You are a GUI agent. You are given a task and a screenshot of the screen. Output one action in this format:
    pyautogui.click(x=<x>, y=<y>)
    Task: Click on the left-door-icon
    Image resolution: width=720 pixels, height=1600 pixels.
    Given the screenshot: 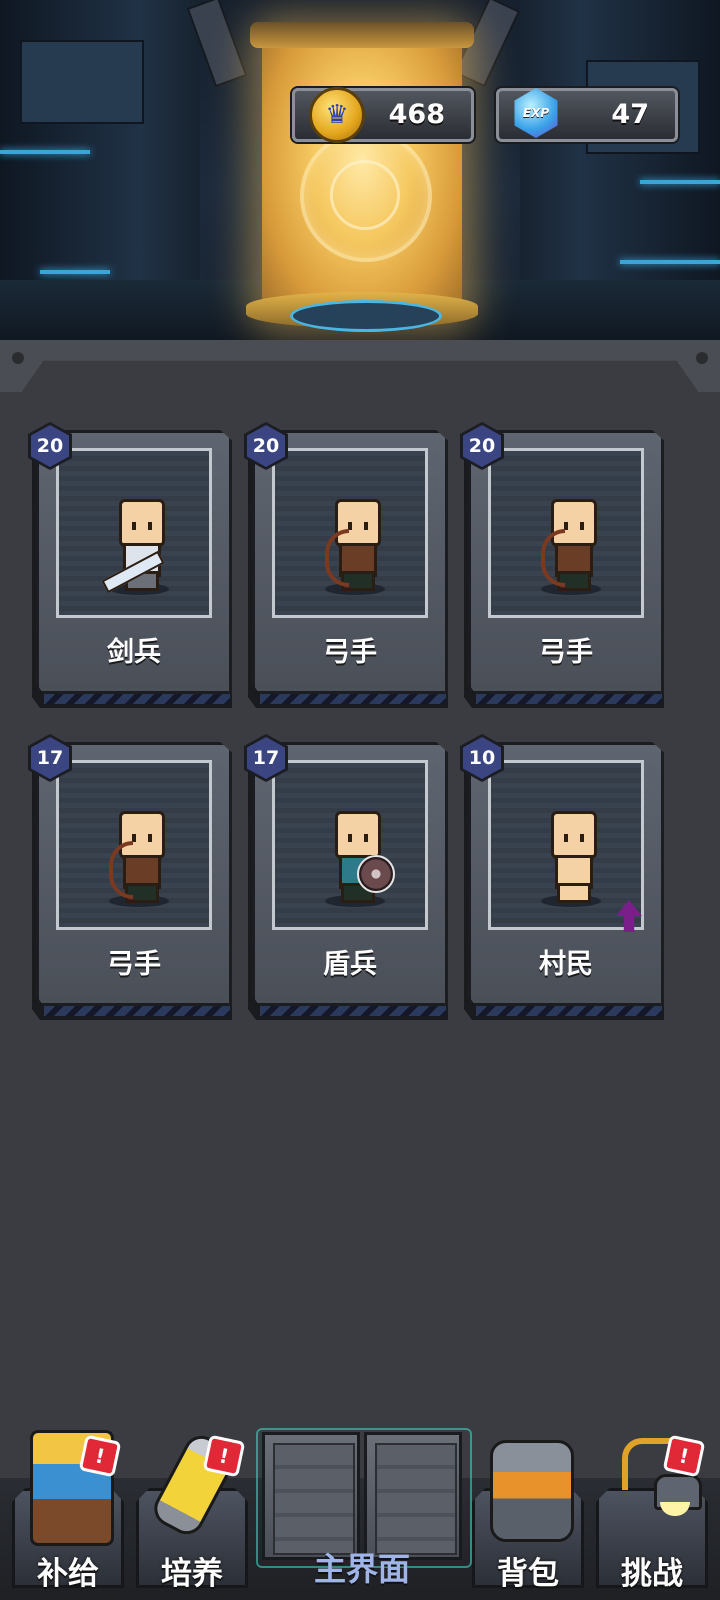 What is the action you would take?
    pyautogui.click(x=311, y=1496)
    